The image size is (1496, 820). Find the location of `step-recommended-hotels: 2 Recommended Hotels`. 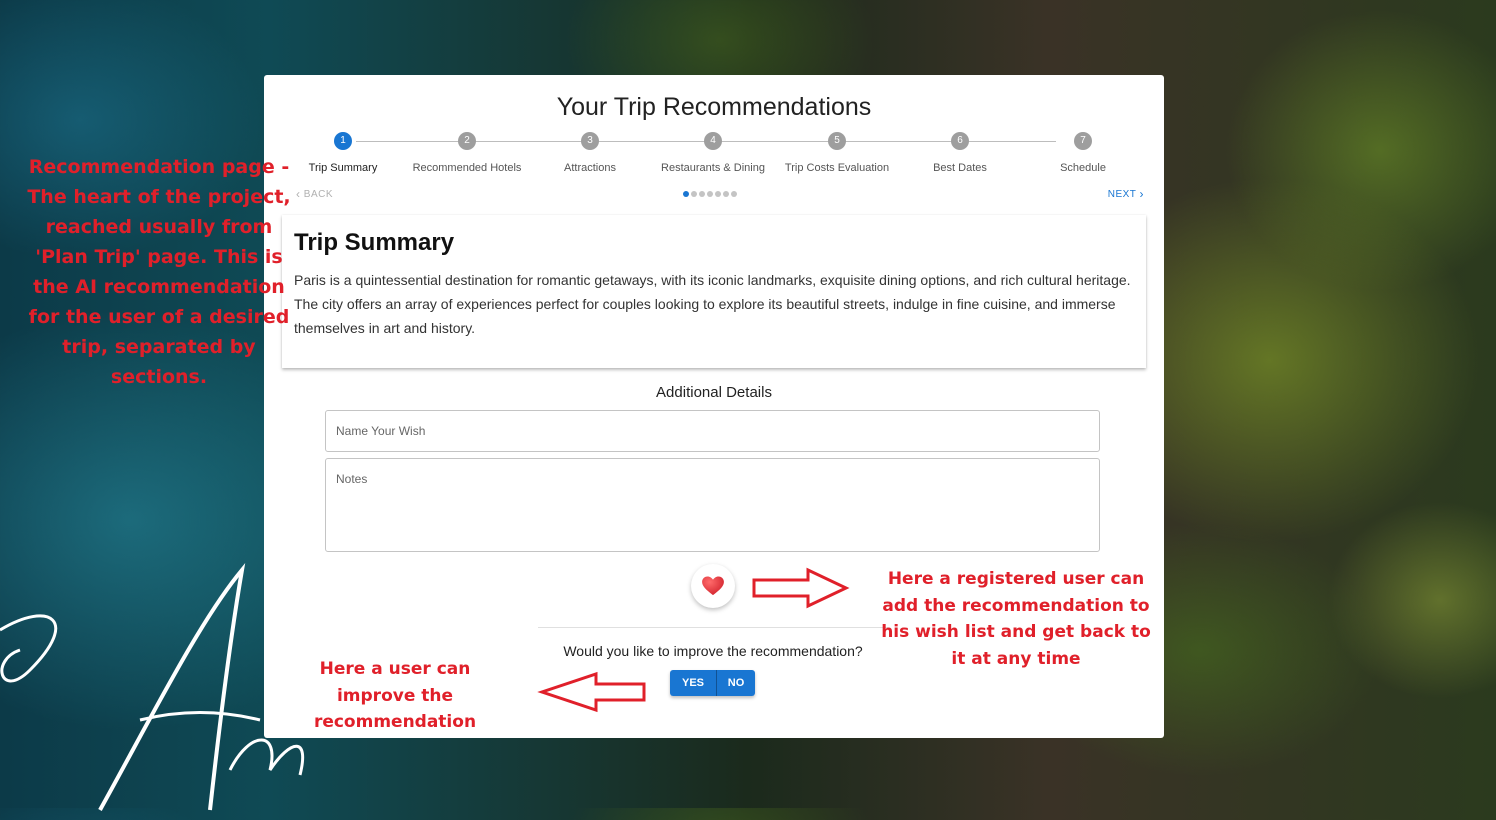

step-recommended-hotels: 2 Recommended Hotels is located at coordinates (467, 153).